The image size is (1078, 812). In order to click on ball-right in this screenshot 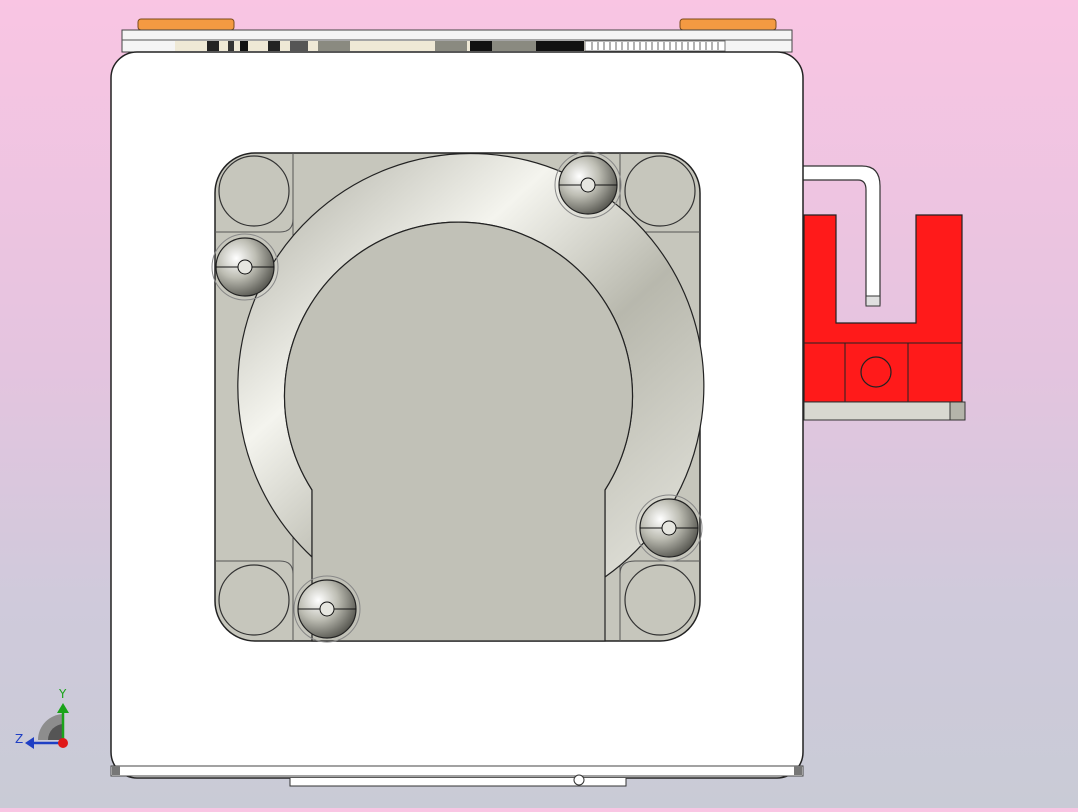, I will do `click(669, 528)`.